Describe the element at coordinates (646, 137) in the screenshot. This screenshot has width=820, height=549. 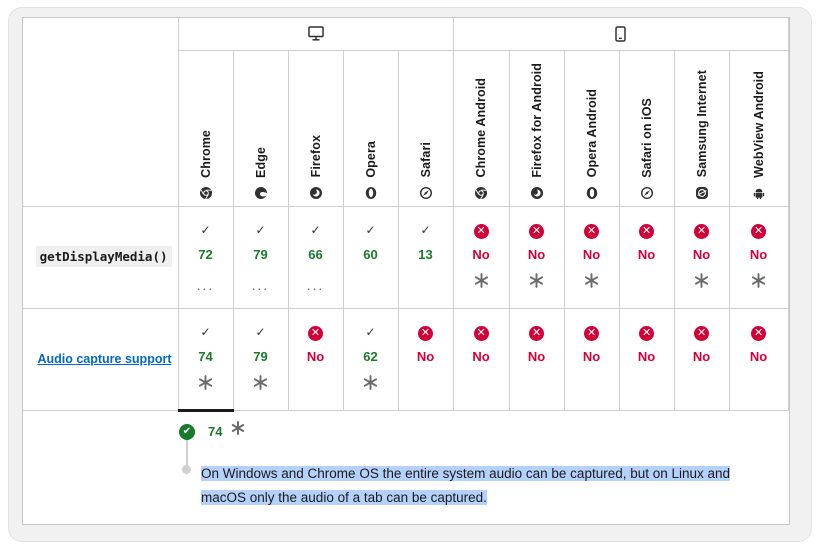
I see `browser-name: Safari on iOS` at that location.